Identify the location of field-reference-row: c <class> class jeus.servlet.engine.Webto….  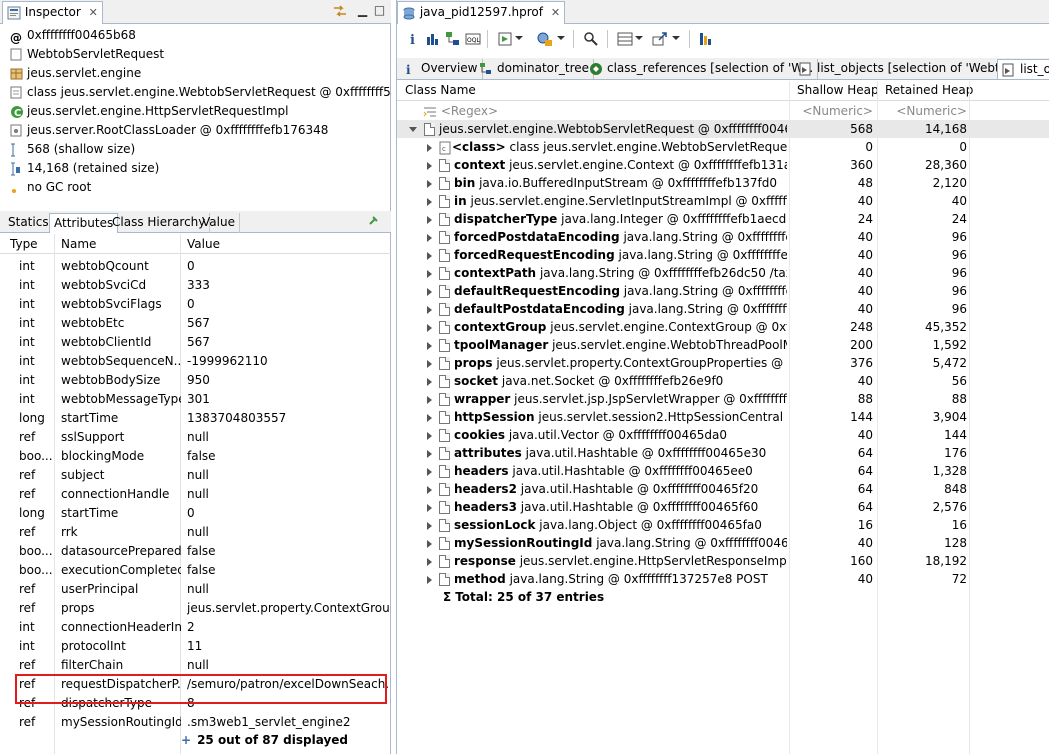
(723, 147).